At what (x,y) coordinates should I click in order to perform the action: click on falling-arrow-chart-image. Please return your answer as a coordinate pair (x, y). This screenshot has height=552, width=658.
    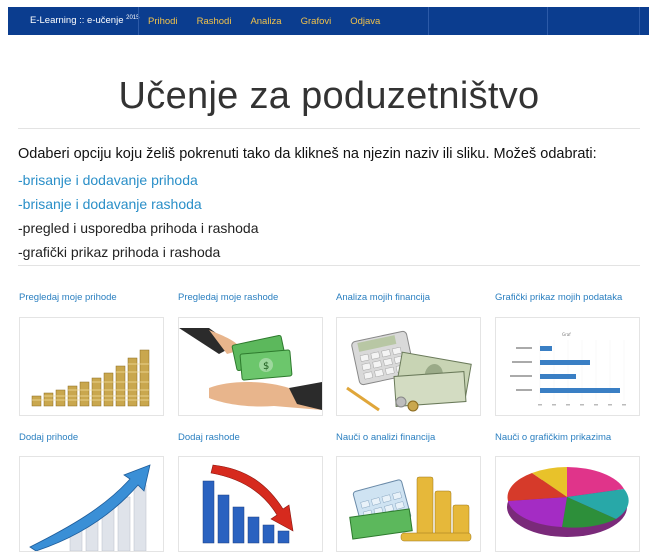
    Looking at the image, I should click on (250, 504).